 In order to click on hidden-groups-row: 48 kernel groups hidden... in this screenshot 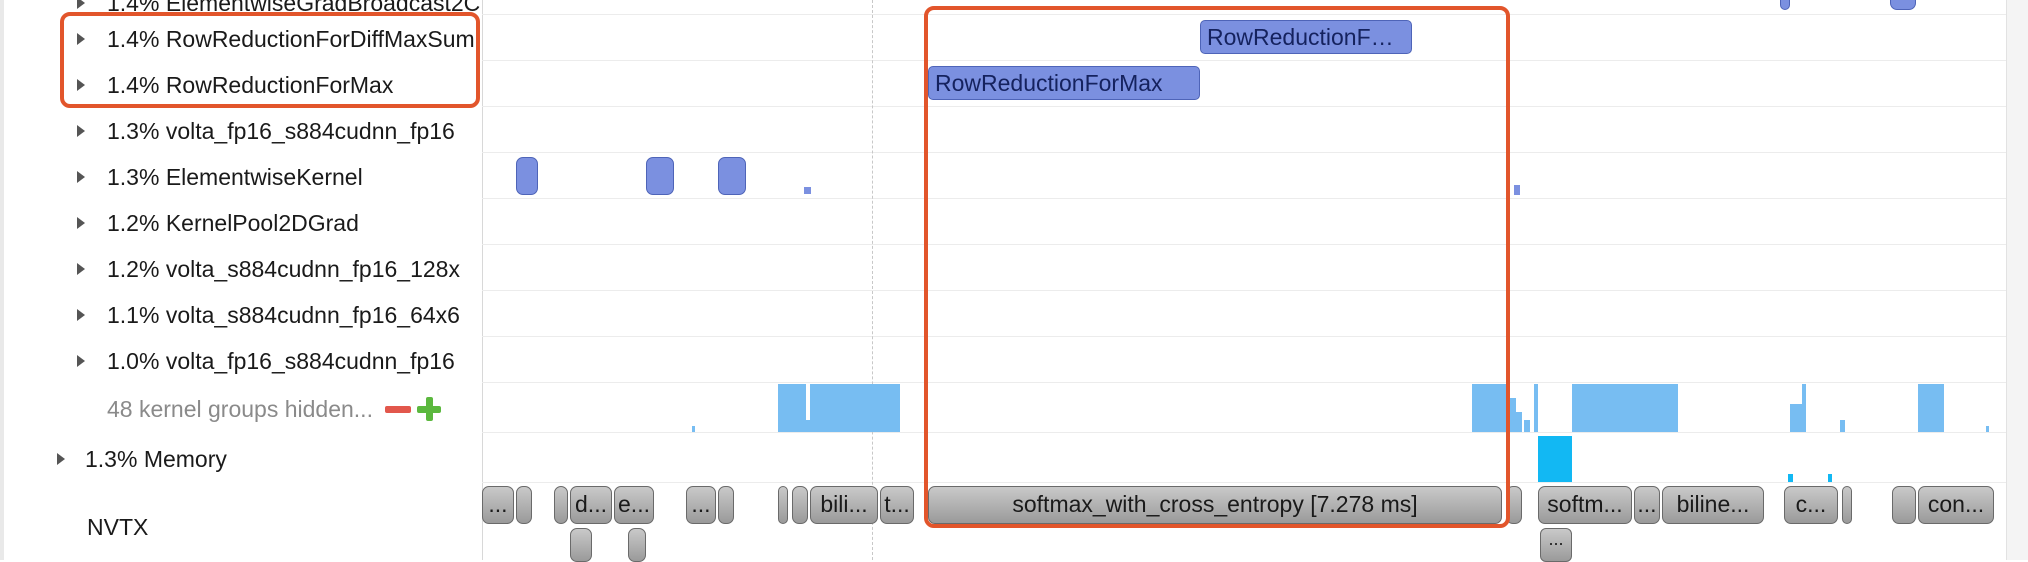, I will do `click(241, 409)`.